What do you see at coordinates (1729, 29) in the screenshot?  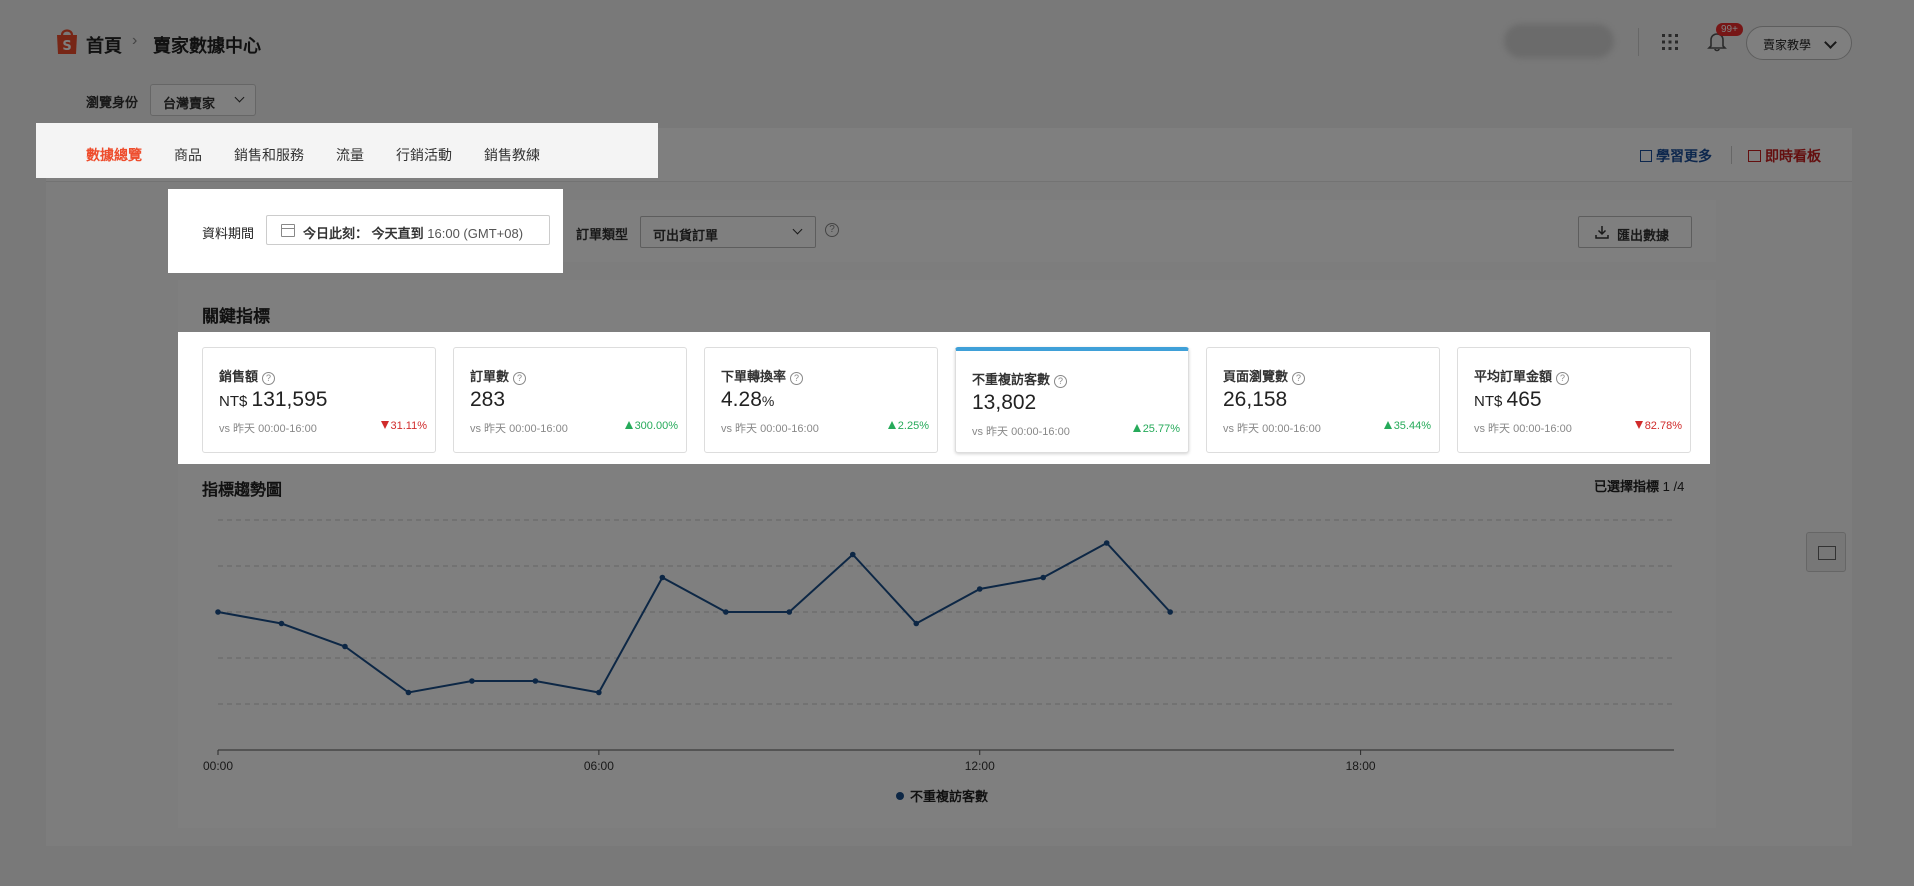 I see `notification-badge: 99+` at bounding box center [1729, 29].